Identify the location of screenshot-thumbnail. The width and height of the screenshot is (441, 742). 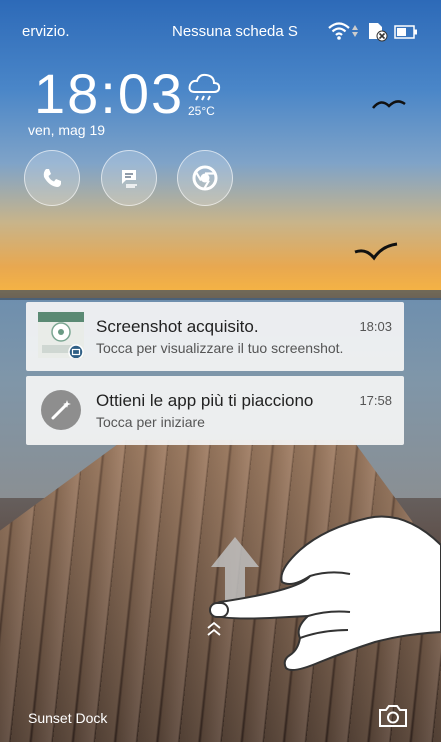
(61, 335).